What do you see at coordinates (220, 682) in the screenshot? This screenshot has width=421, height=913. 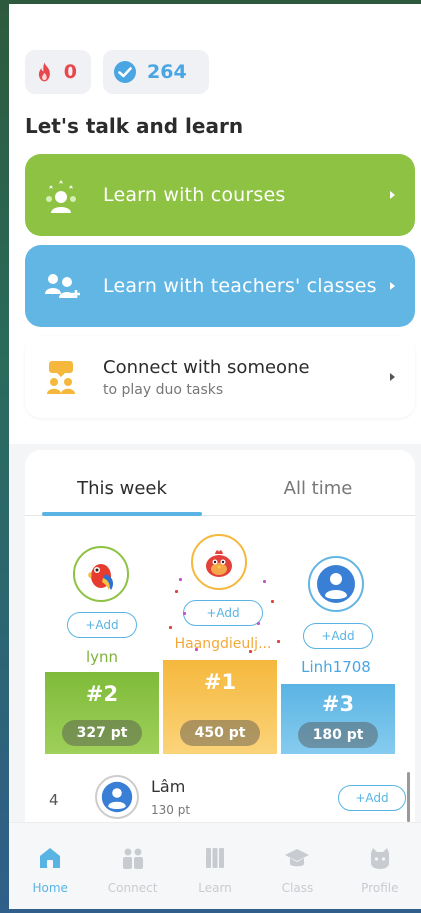 I see `rank-label-1: #1` at bounding box center [220, 682].